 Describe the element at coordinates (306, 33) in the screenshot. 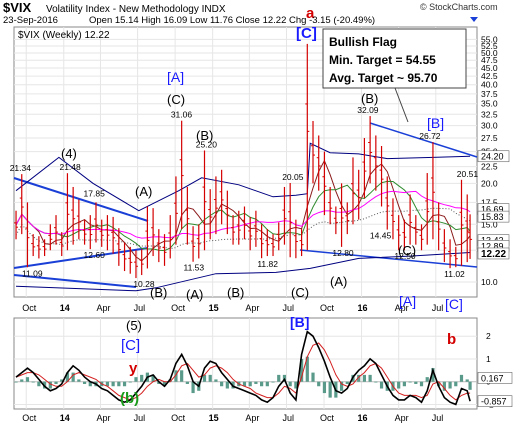

I see `wave-label-c-bracket-top: [C]` at that location.